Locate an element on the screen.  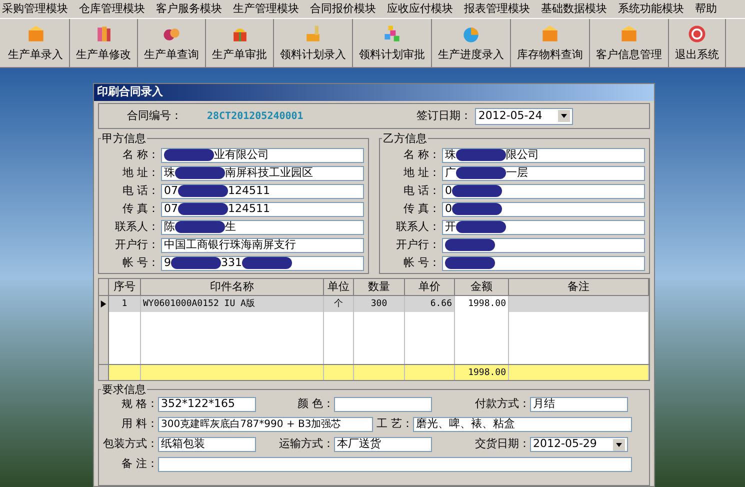
field-label: 用 料： is located at coordinates (139, 424).